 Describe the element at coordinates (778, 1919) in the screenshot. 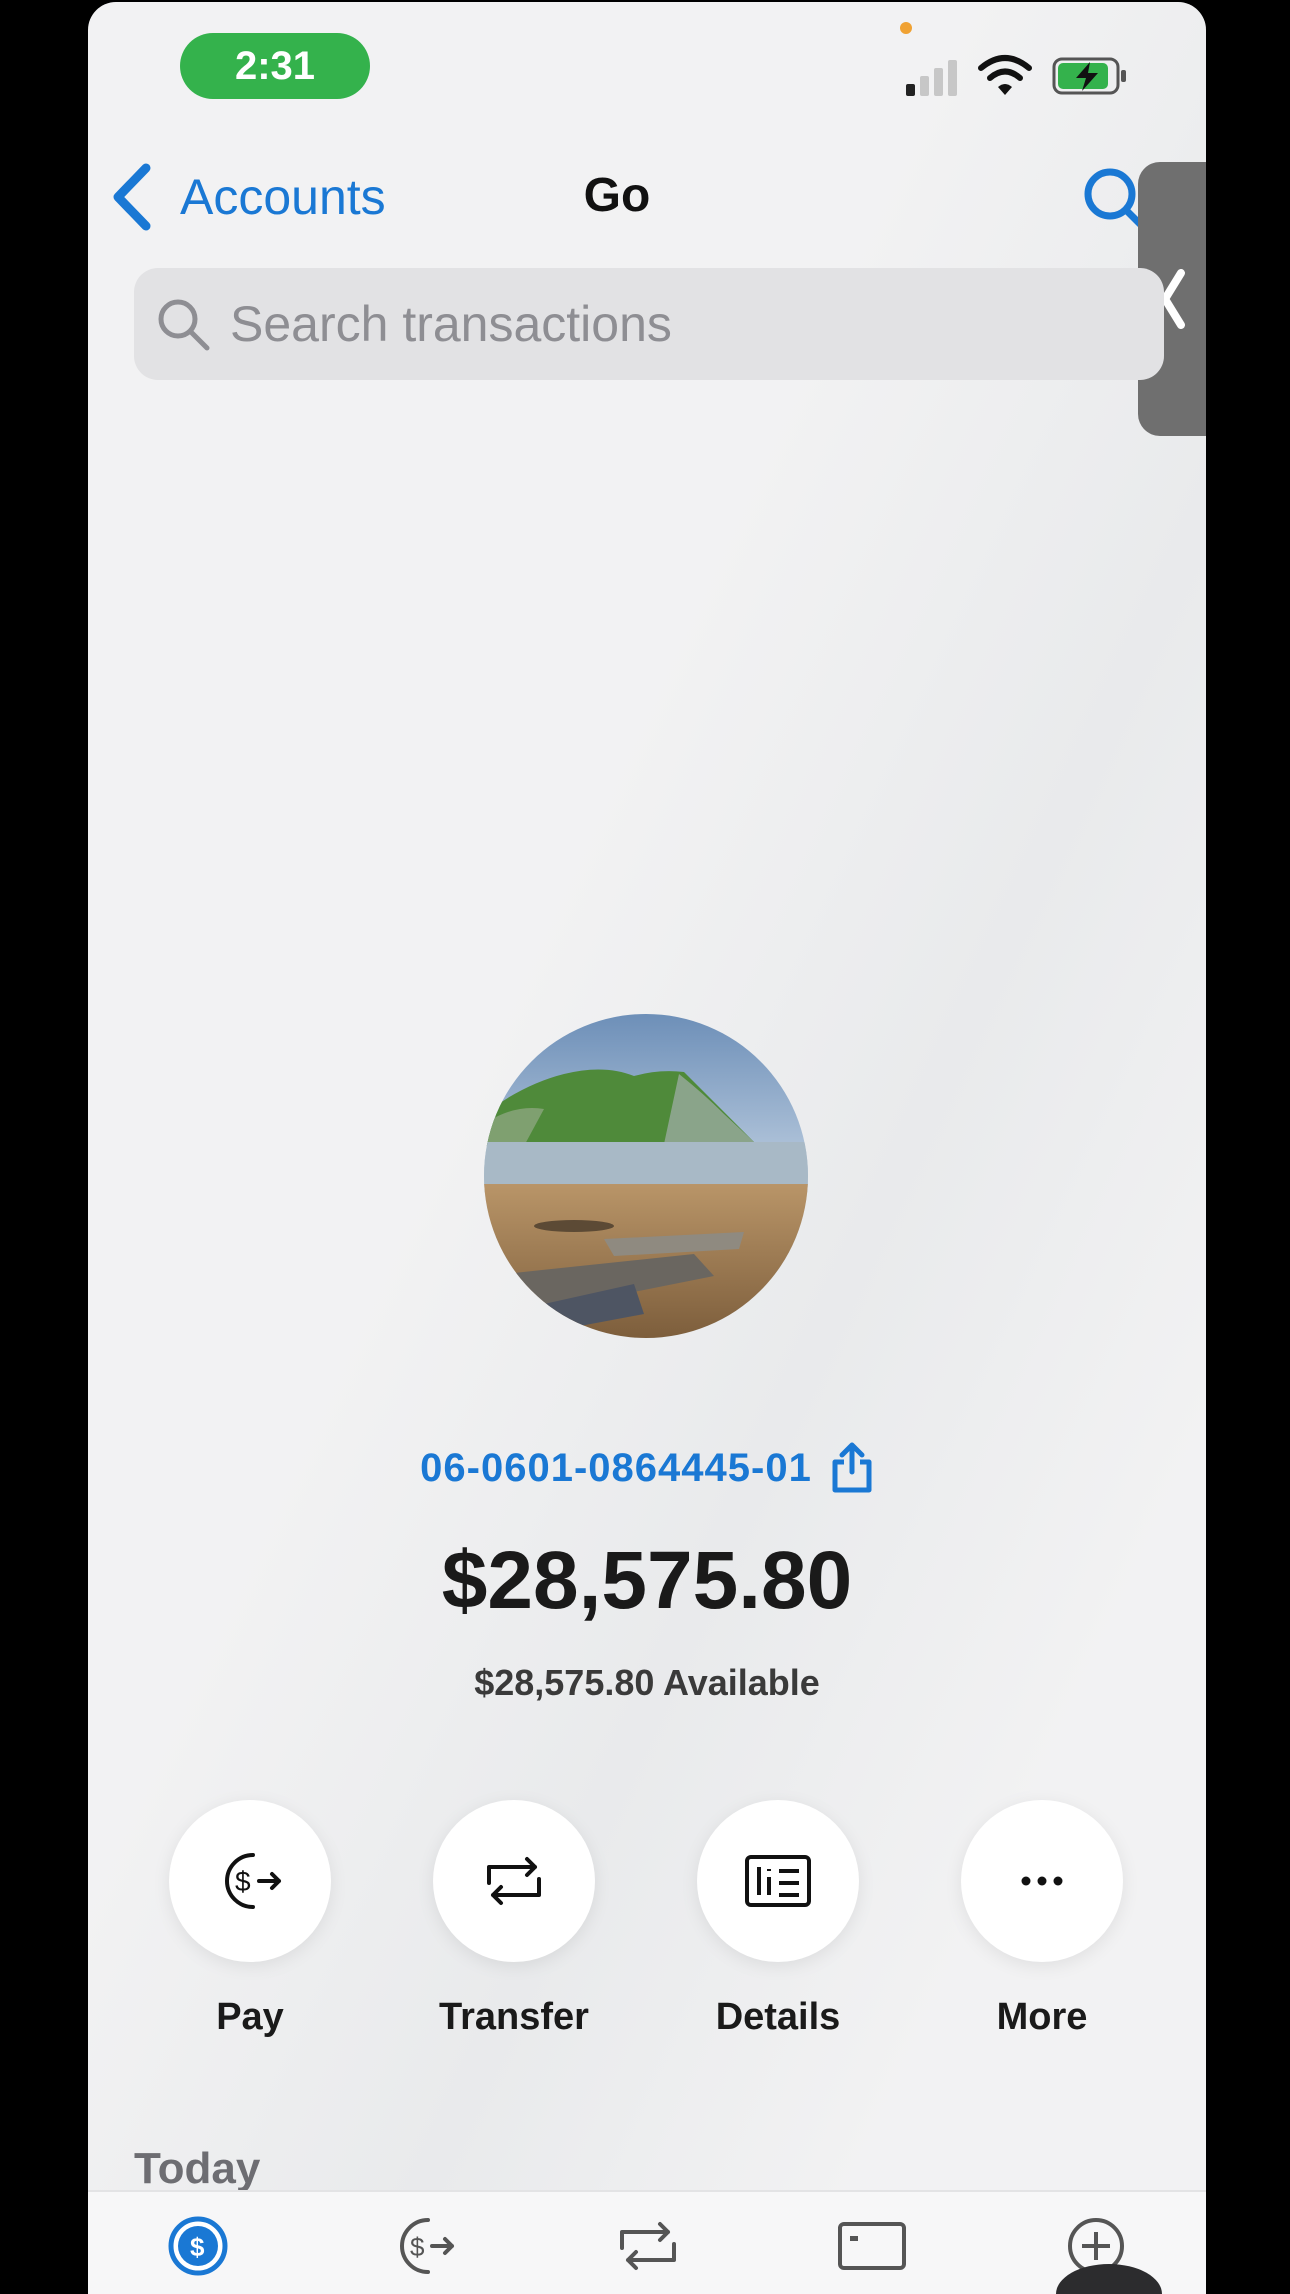

I see `details-button: Details` at that location.